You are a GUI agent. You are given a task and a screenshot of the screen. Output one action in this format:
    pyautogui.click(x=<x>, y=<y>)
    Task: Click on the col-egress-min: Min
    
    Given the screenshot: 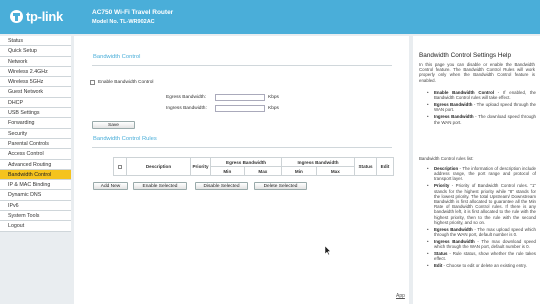 What is the action you would take?
    pyautogui.click(x=227, y=171)
    